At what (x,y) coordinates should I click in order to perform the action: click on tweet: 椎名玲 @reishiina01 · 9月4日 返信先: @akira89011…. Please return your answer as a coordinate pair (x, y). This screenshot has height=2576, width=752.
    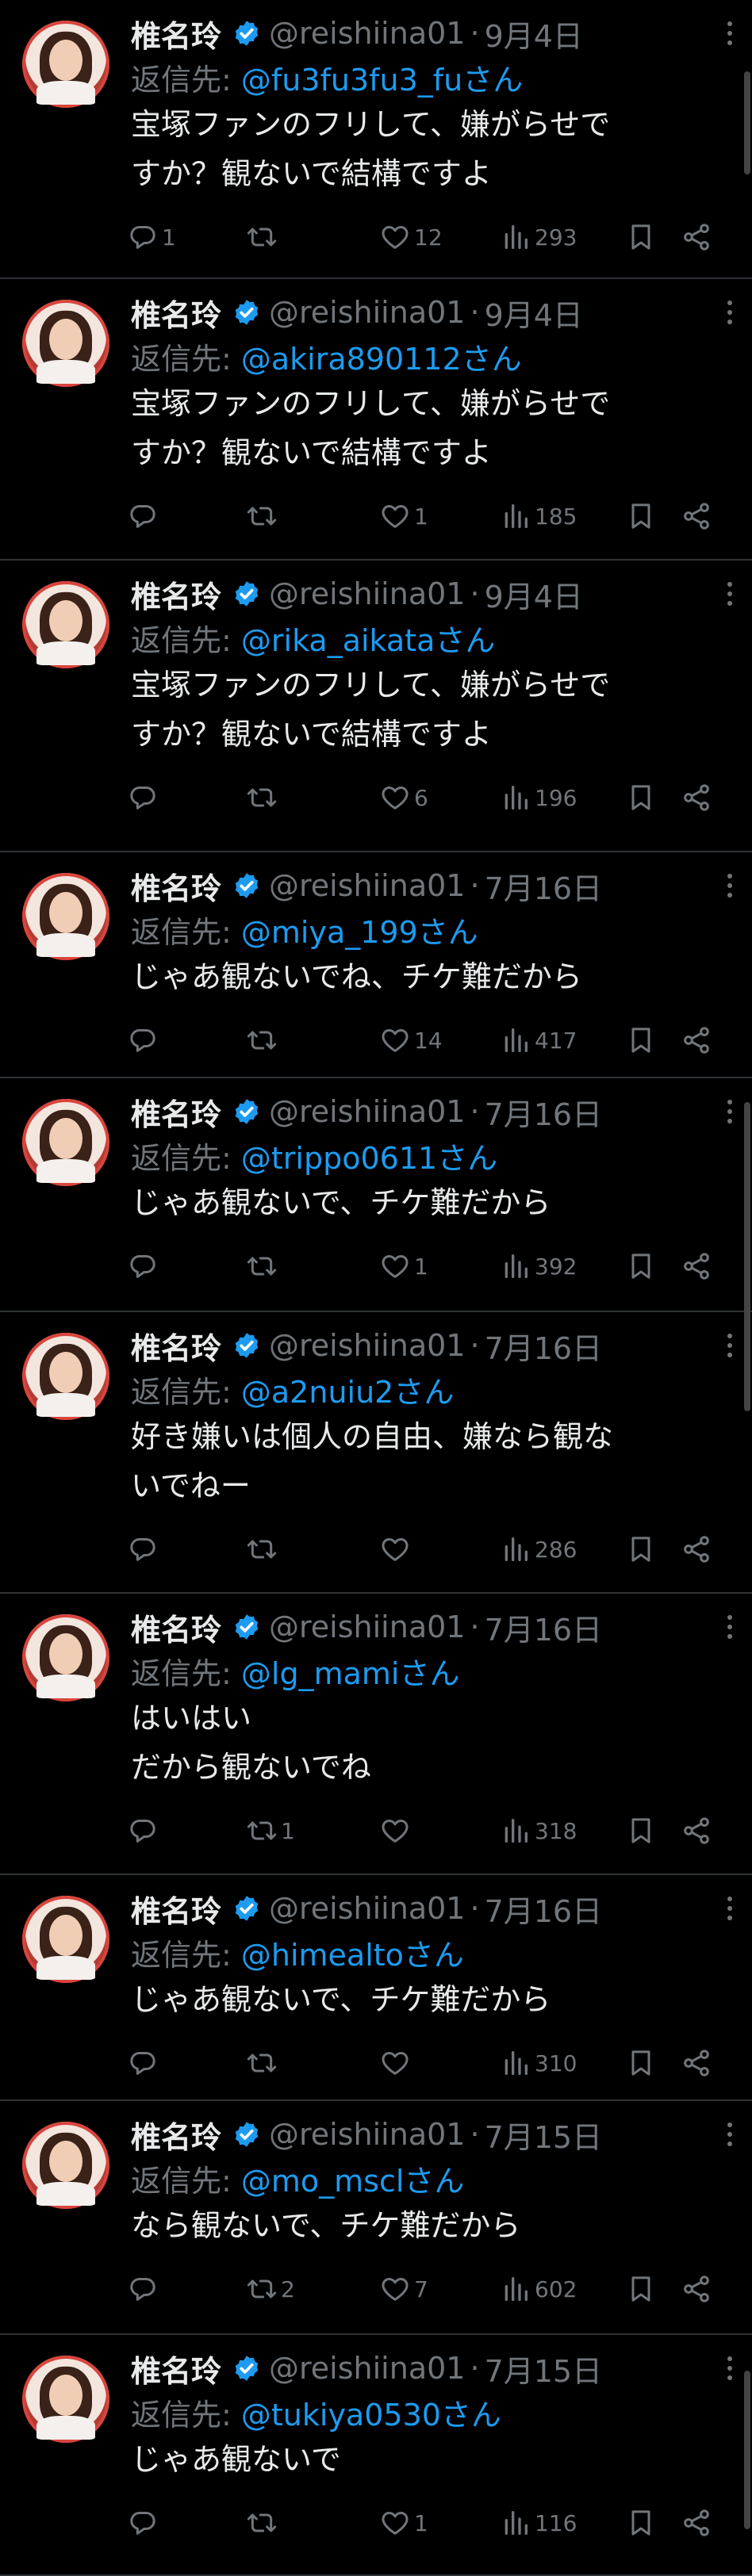
    Looking at the image, I should click on (376, 420).